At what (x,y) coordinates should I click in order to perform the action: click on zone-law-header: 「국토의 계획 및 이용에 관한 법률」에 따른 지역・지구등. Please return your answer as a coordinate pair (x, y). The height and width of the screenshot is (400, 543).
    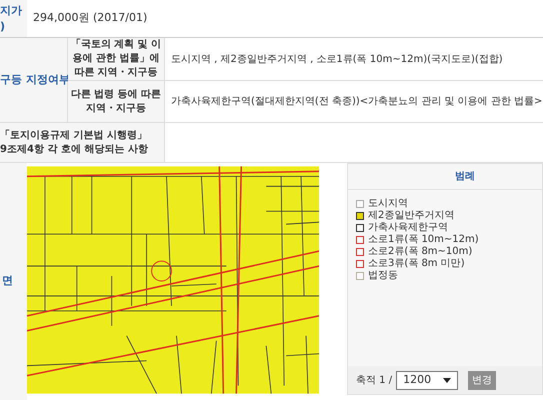
    Looking at the image, I should click on (116, 59).